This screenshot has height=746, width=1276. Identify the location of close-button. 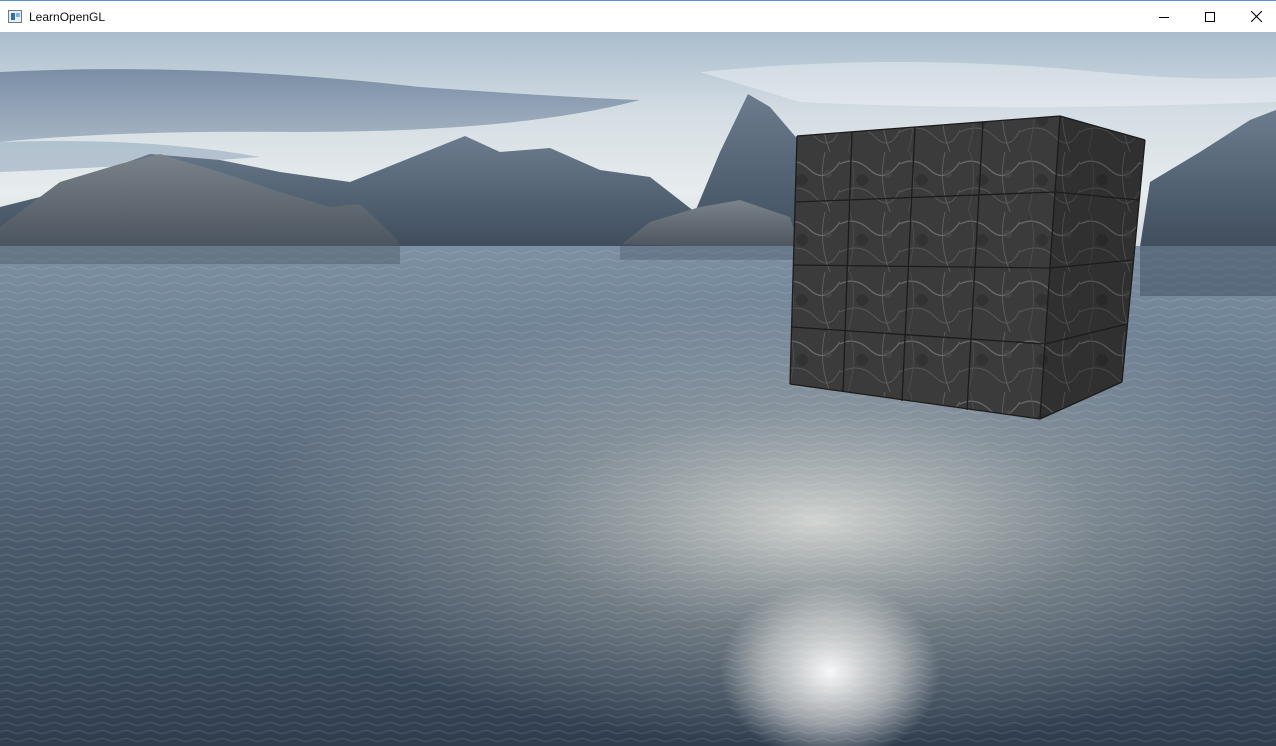
(1254, 16).